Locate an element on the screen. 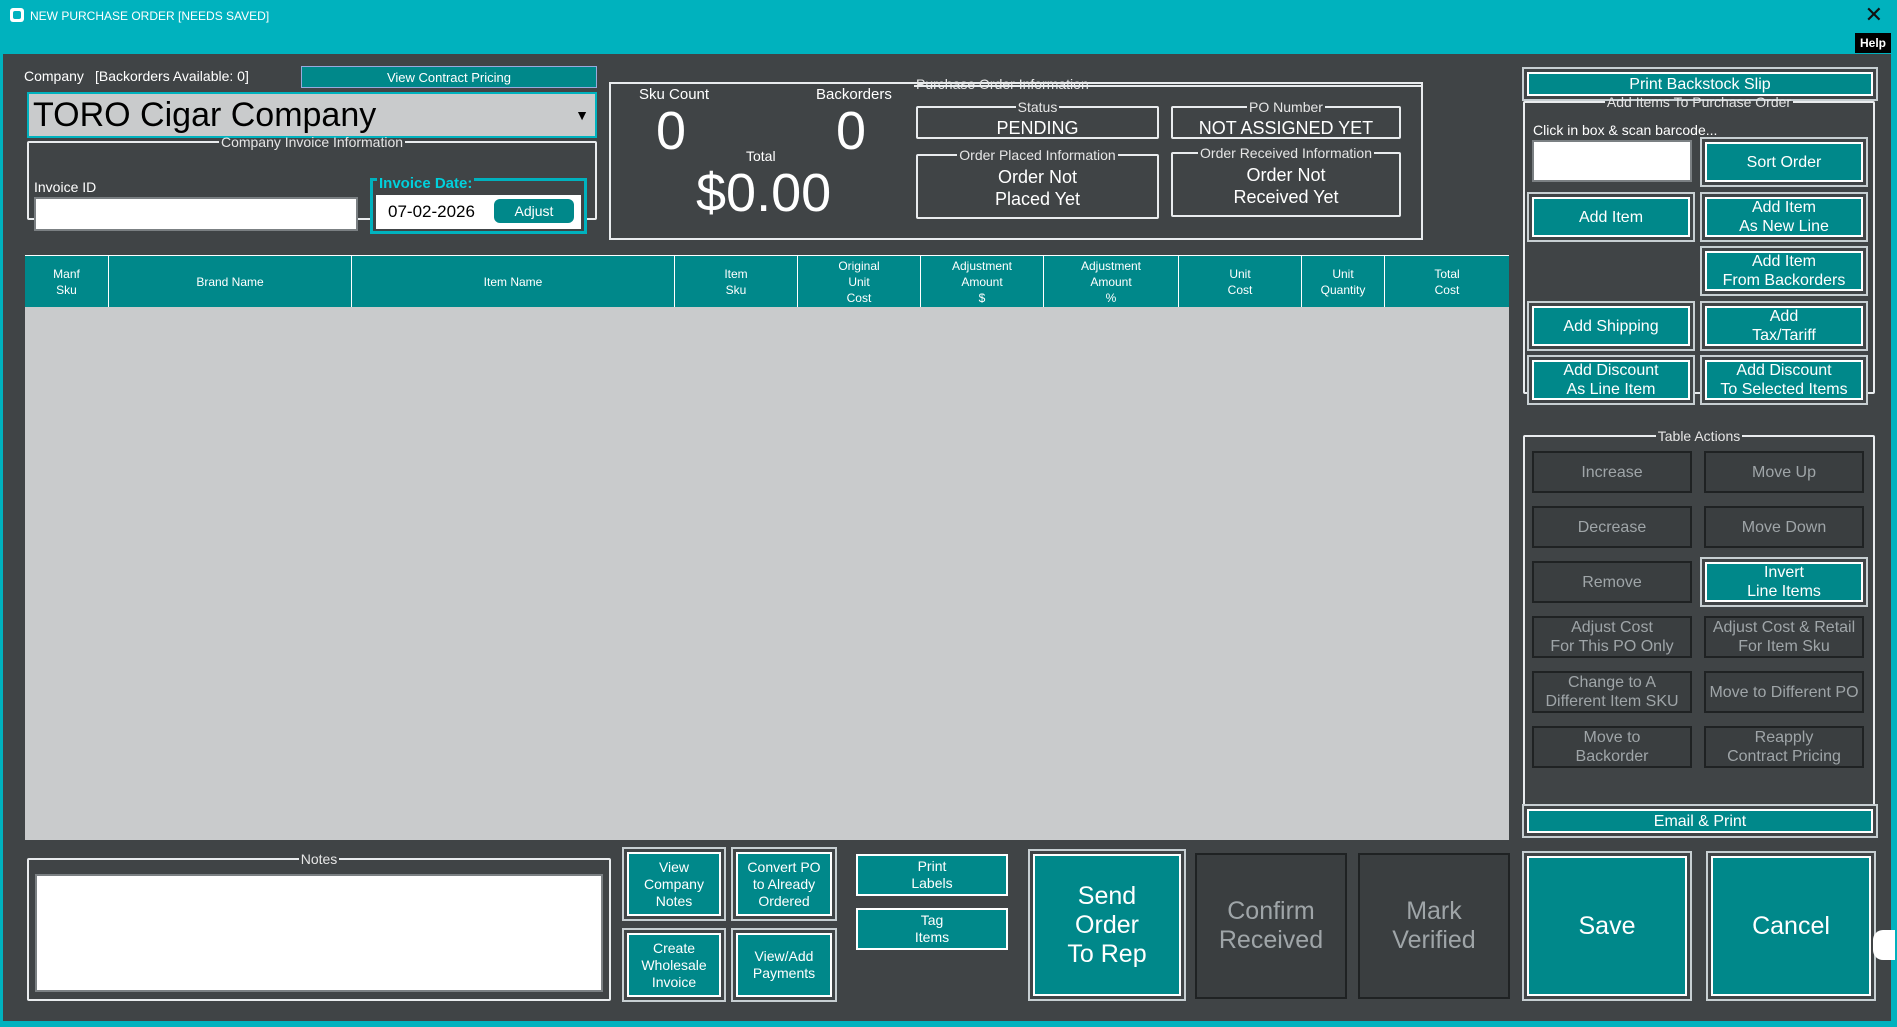 The width and height of the screenshot is (1897, 1027). tag-items-button: Tag Items is located at coordinates (932, 929).